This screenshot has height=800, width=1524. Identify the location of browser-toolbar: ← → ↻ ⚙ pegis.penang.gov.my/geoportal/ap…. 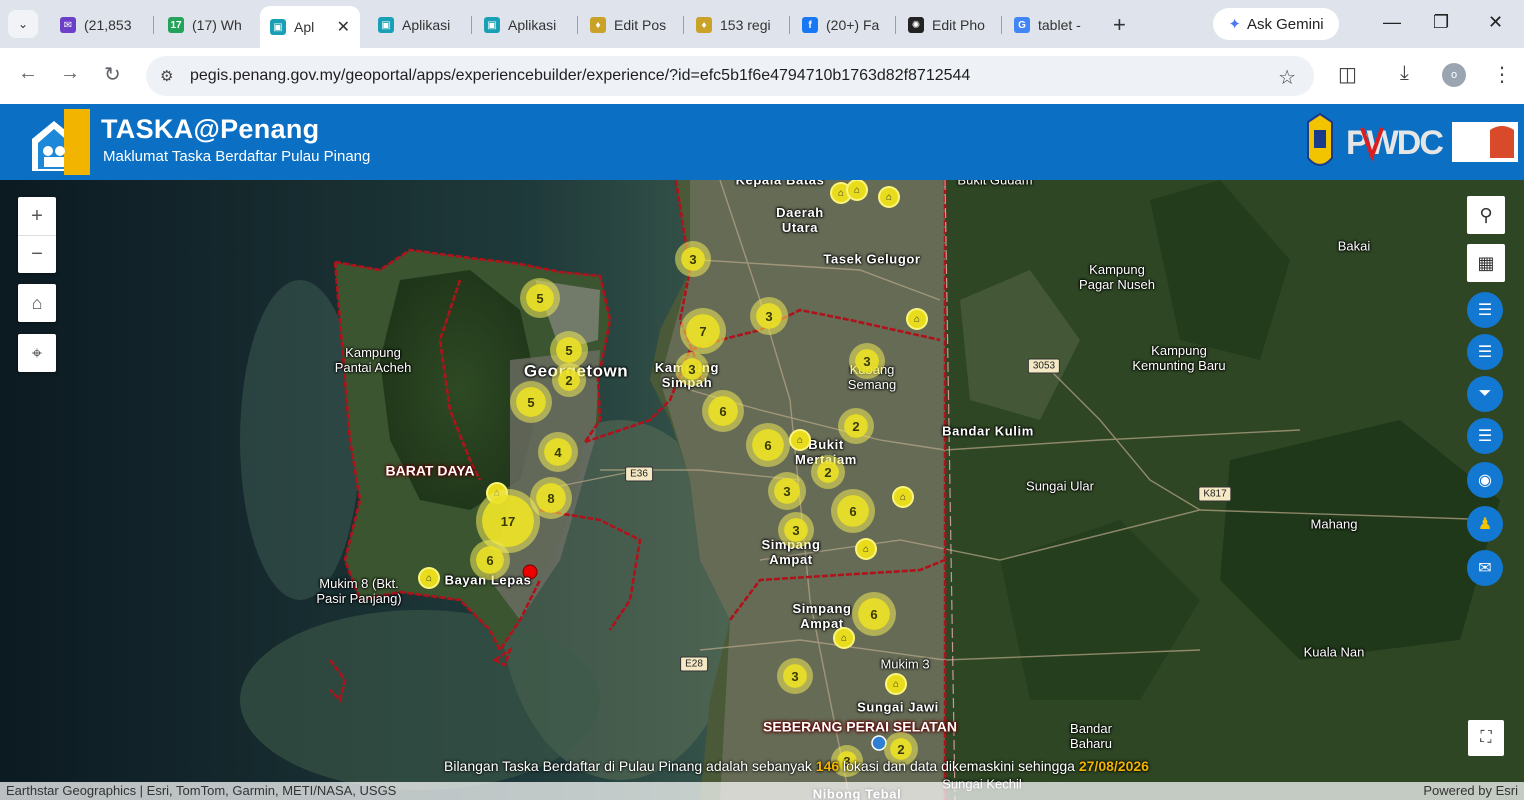
(762, 76).